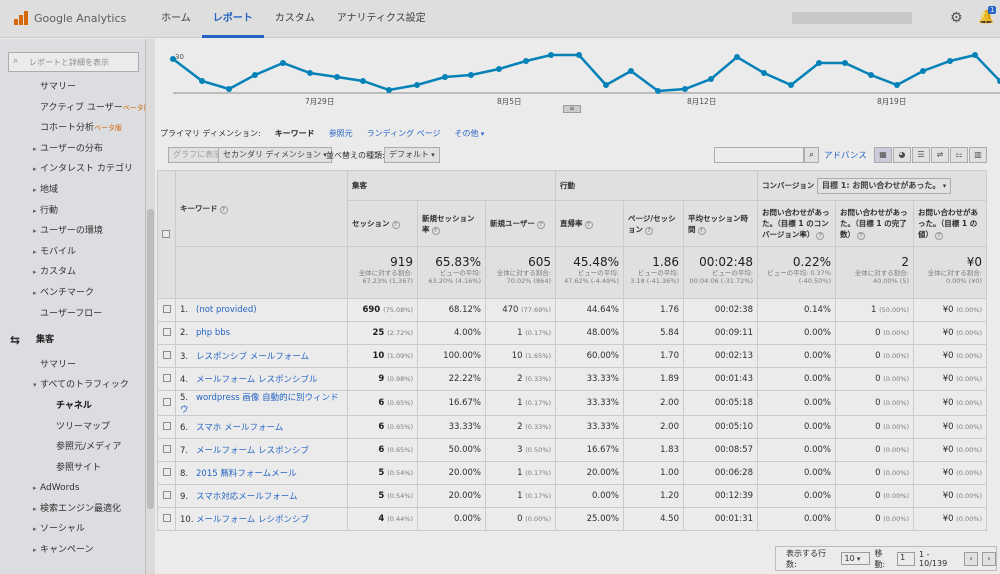 This screenshot has height=574, width=1000. I want to click on keyword-link: 2015 無料フォームメール, so click(246, 474).